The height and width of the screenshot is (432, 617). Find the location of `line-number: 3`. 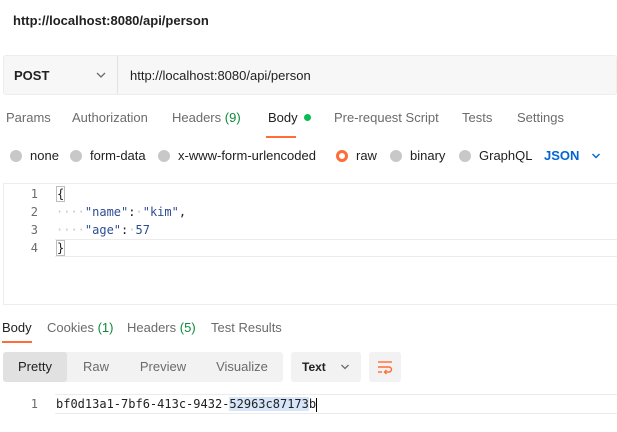

line-number: 3 is located at coordinates (34, 230).